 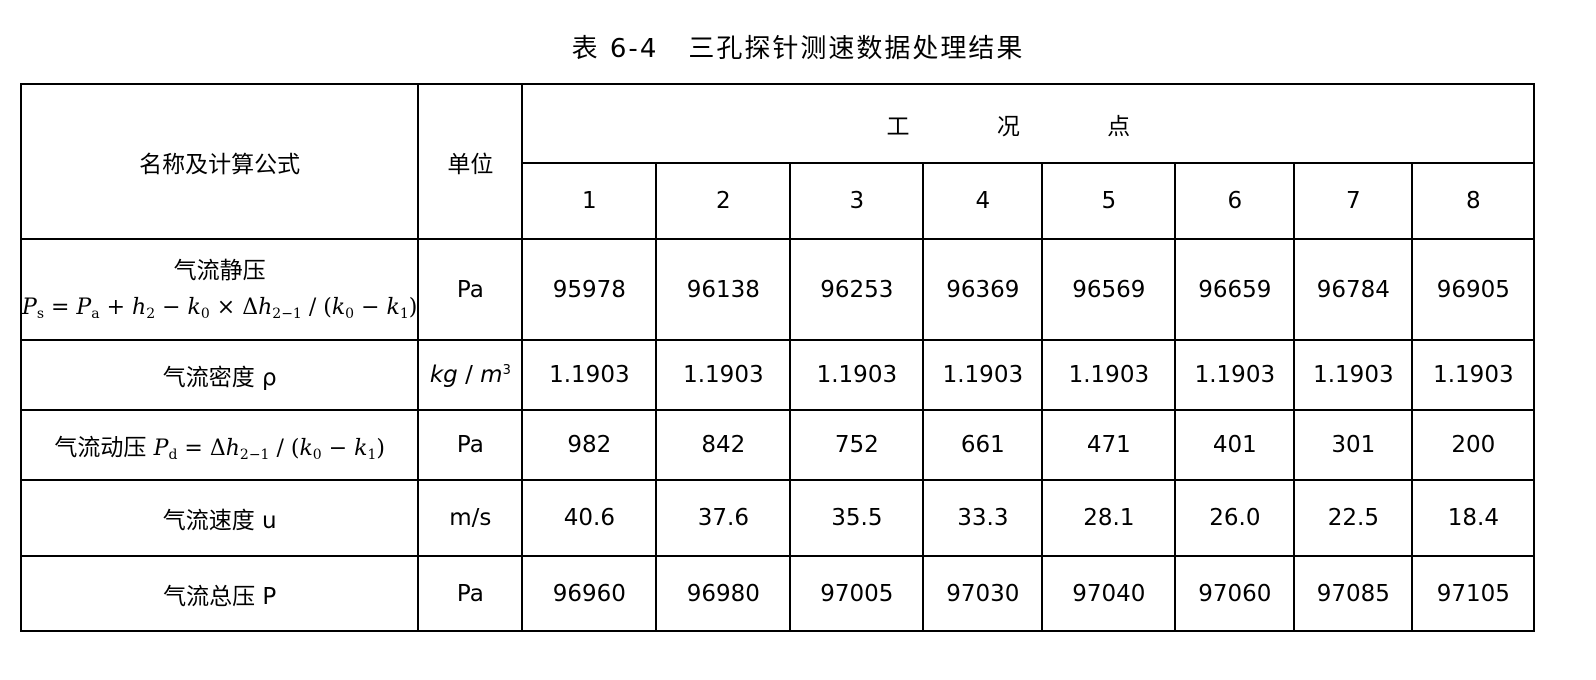 What do you see at coordinates (857, 201) in the screenshot?
I see `point-header: 3` at bounding box center [857, 201].